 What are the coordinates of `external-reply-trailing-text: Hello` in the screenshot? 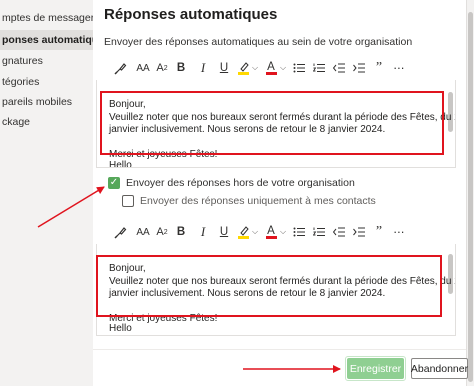 It's located at (120, 328).